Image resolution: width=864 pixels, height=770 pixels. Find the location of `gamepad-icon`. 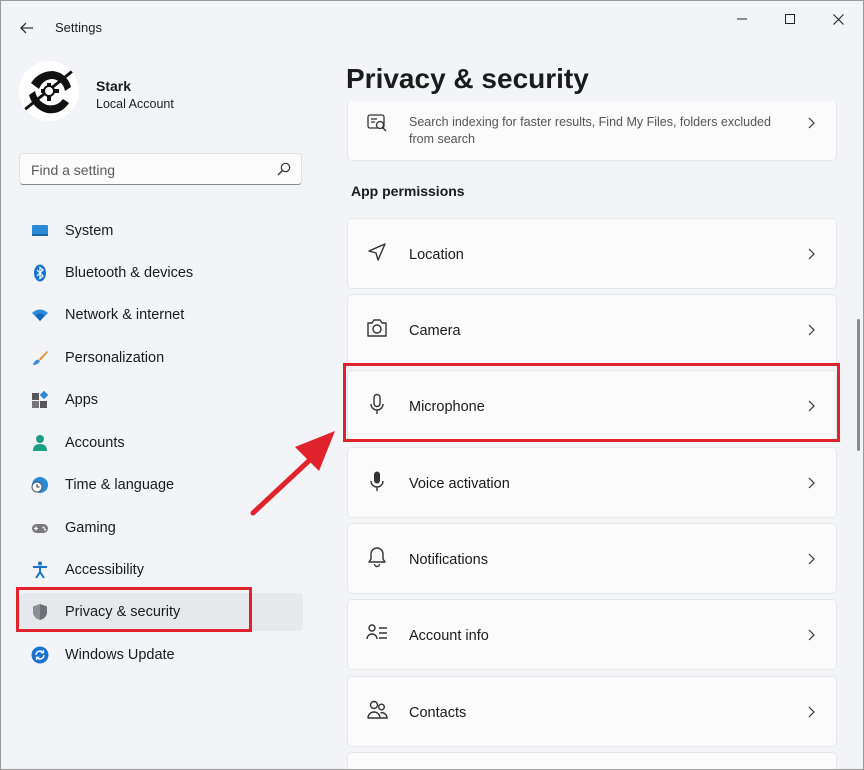

gamepad-icon is located at coordinates (40, 528).